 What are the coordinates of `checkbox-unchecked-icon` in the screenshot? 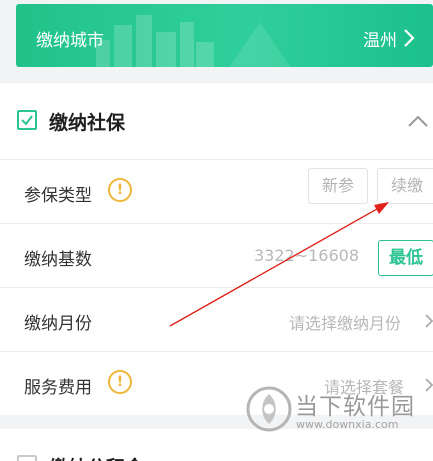 It's located at (27, 458).